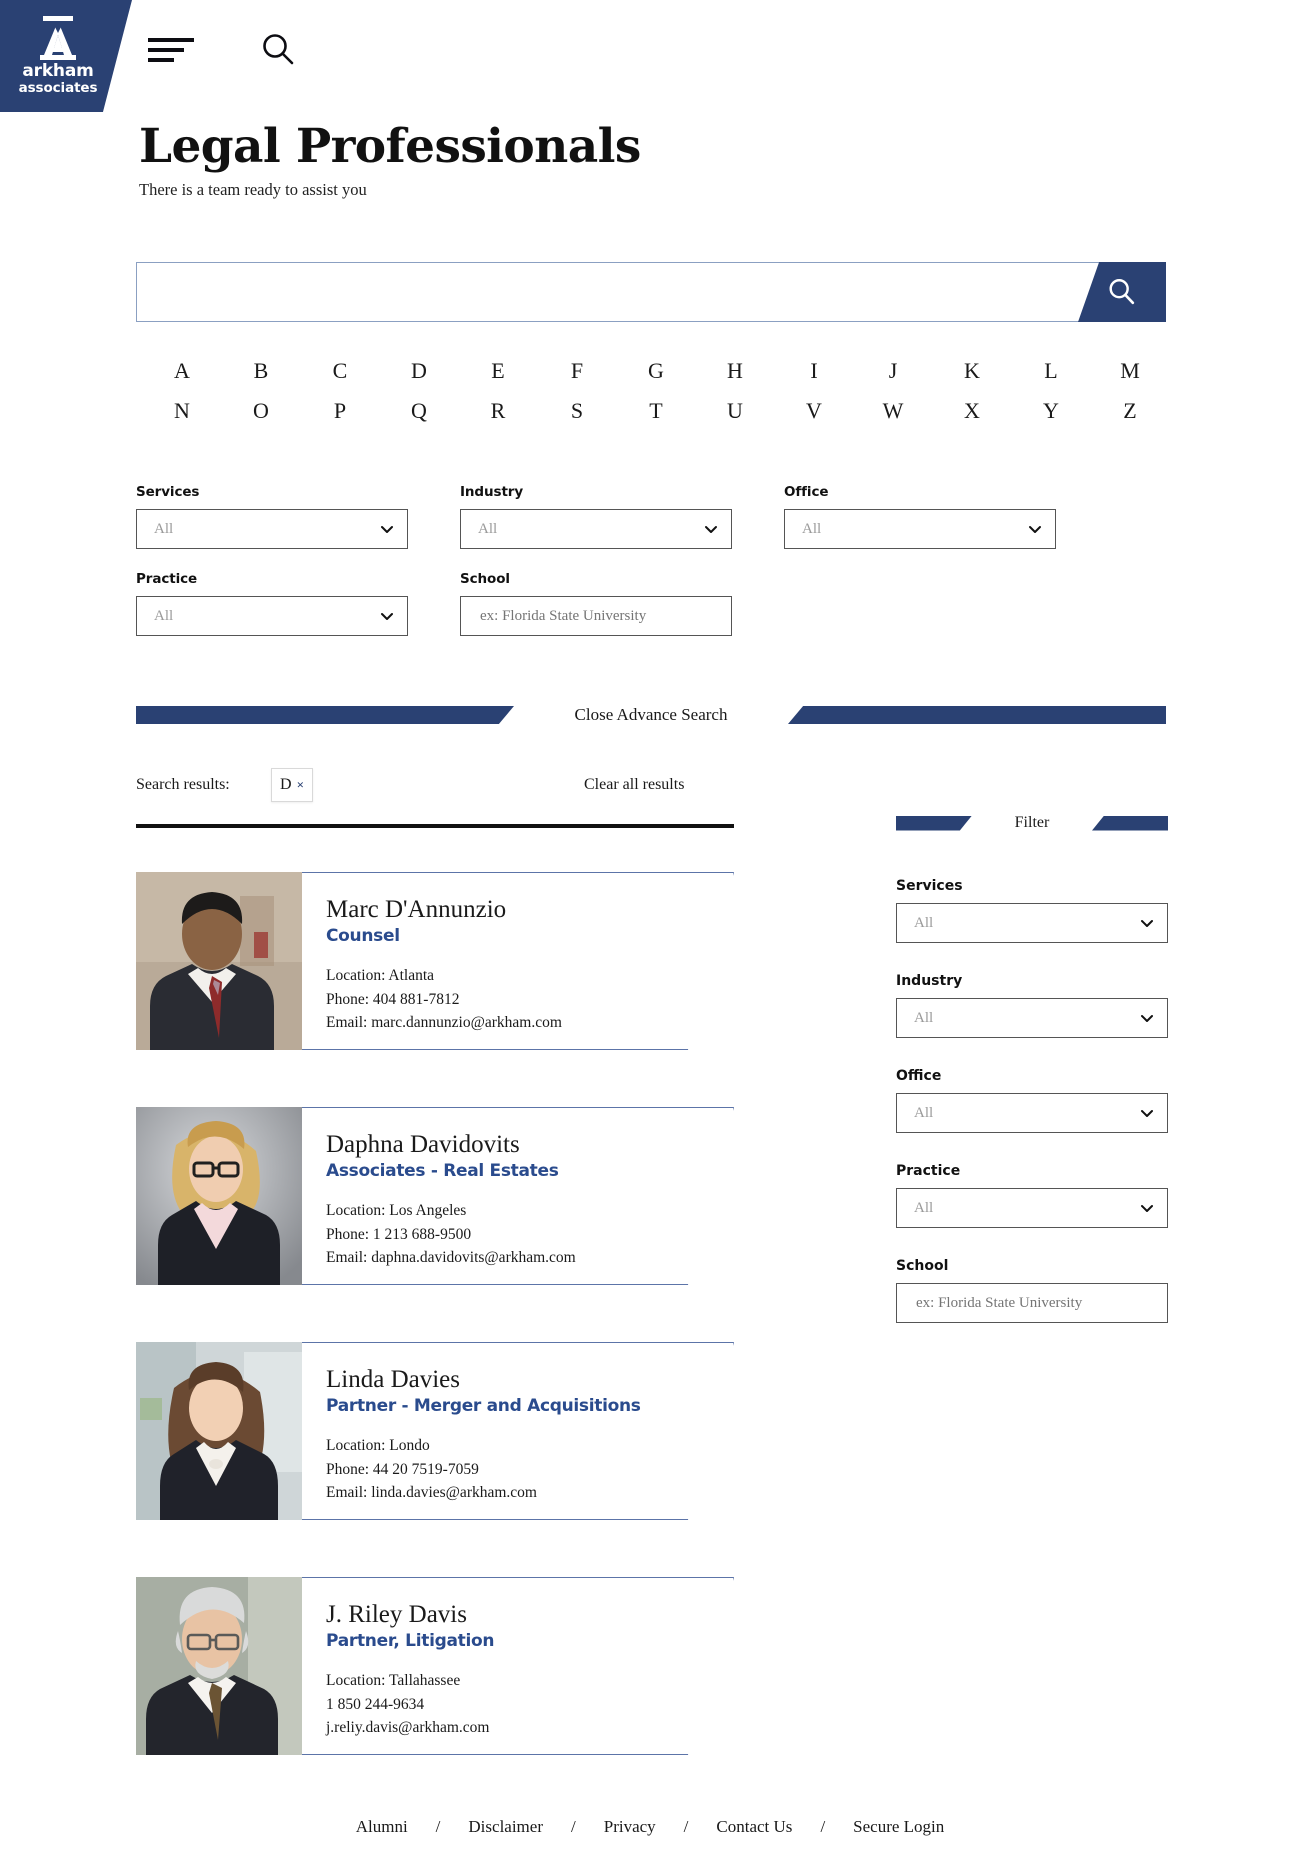 The image size is (1300, 1875). What do you see at coordinates (382, 1827) in the screenshot?
I see `footer-link-alumni: Alumni` at bounding box center [382, 1827].